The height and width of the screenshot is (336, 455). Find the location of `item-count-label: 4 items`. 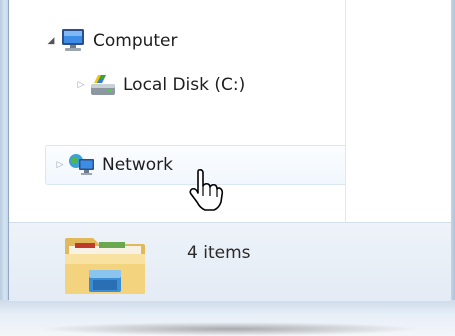

item-count-label: 4 items is located at coordinates (219, 253).